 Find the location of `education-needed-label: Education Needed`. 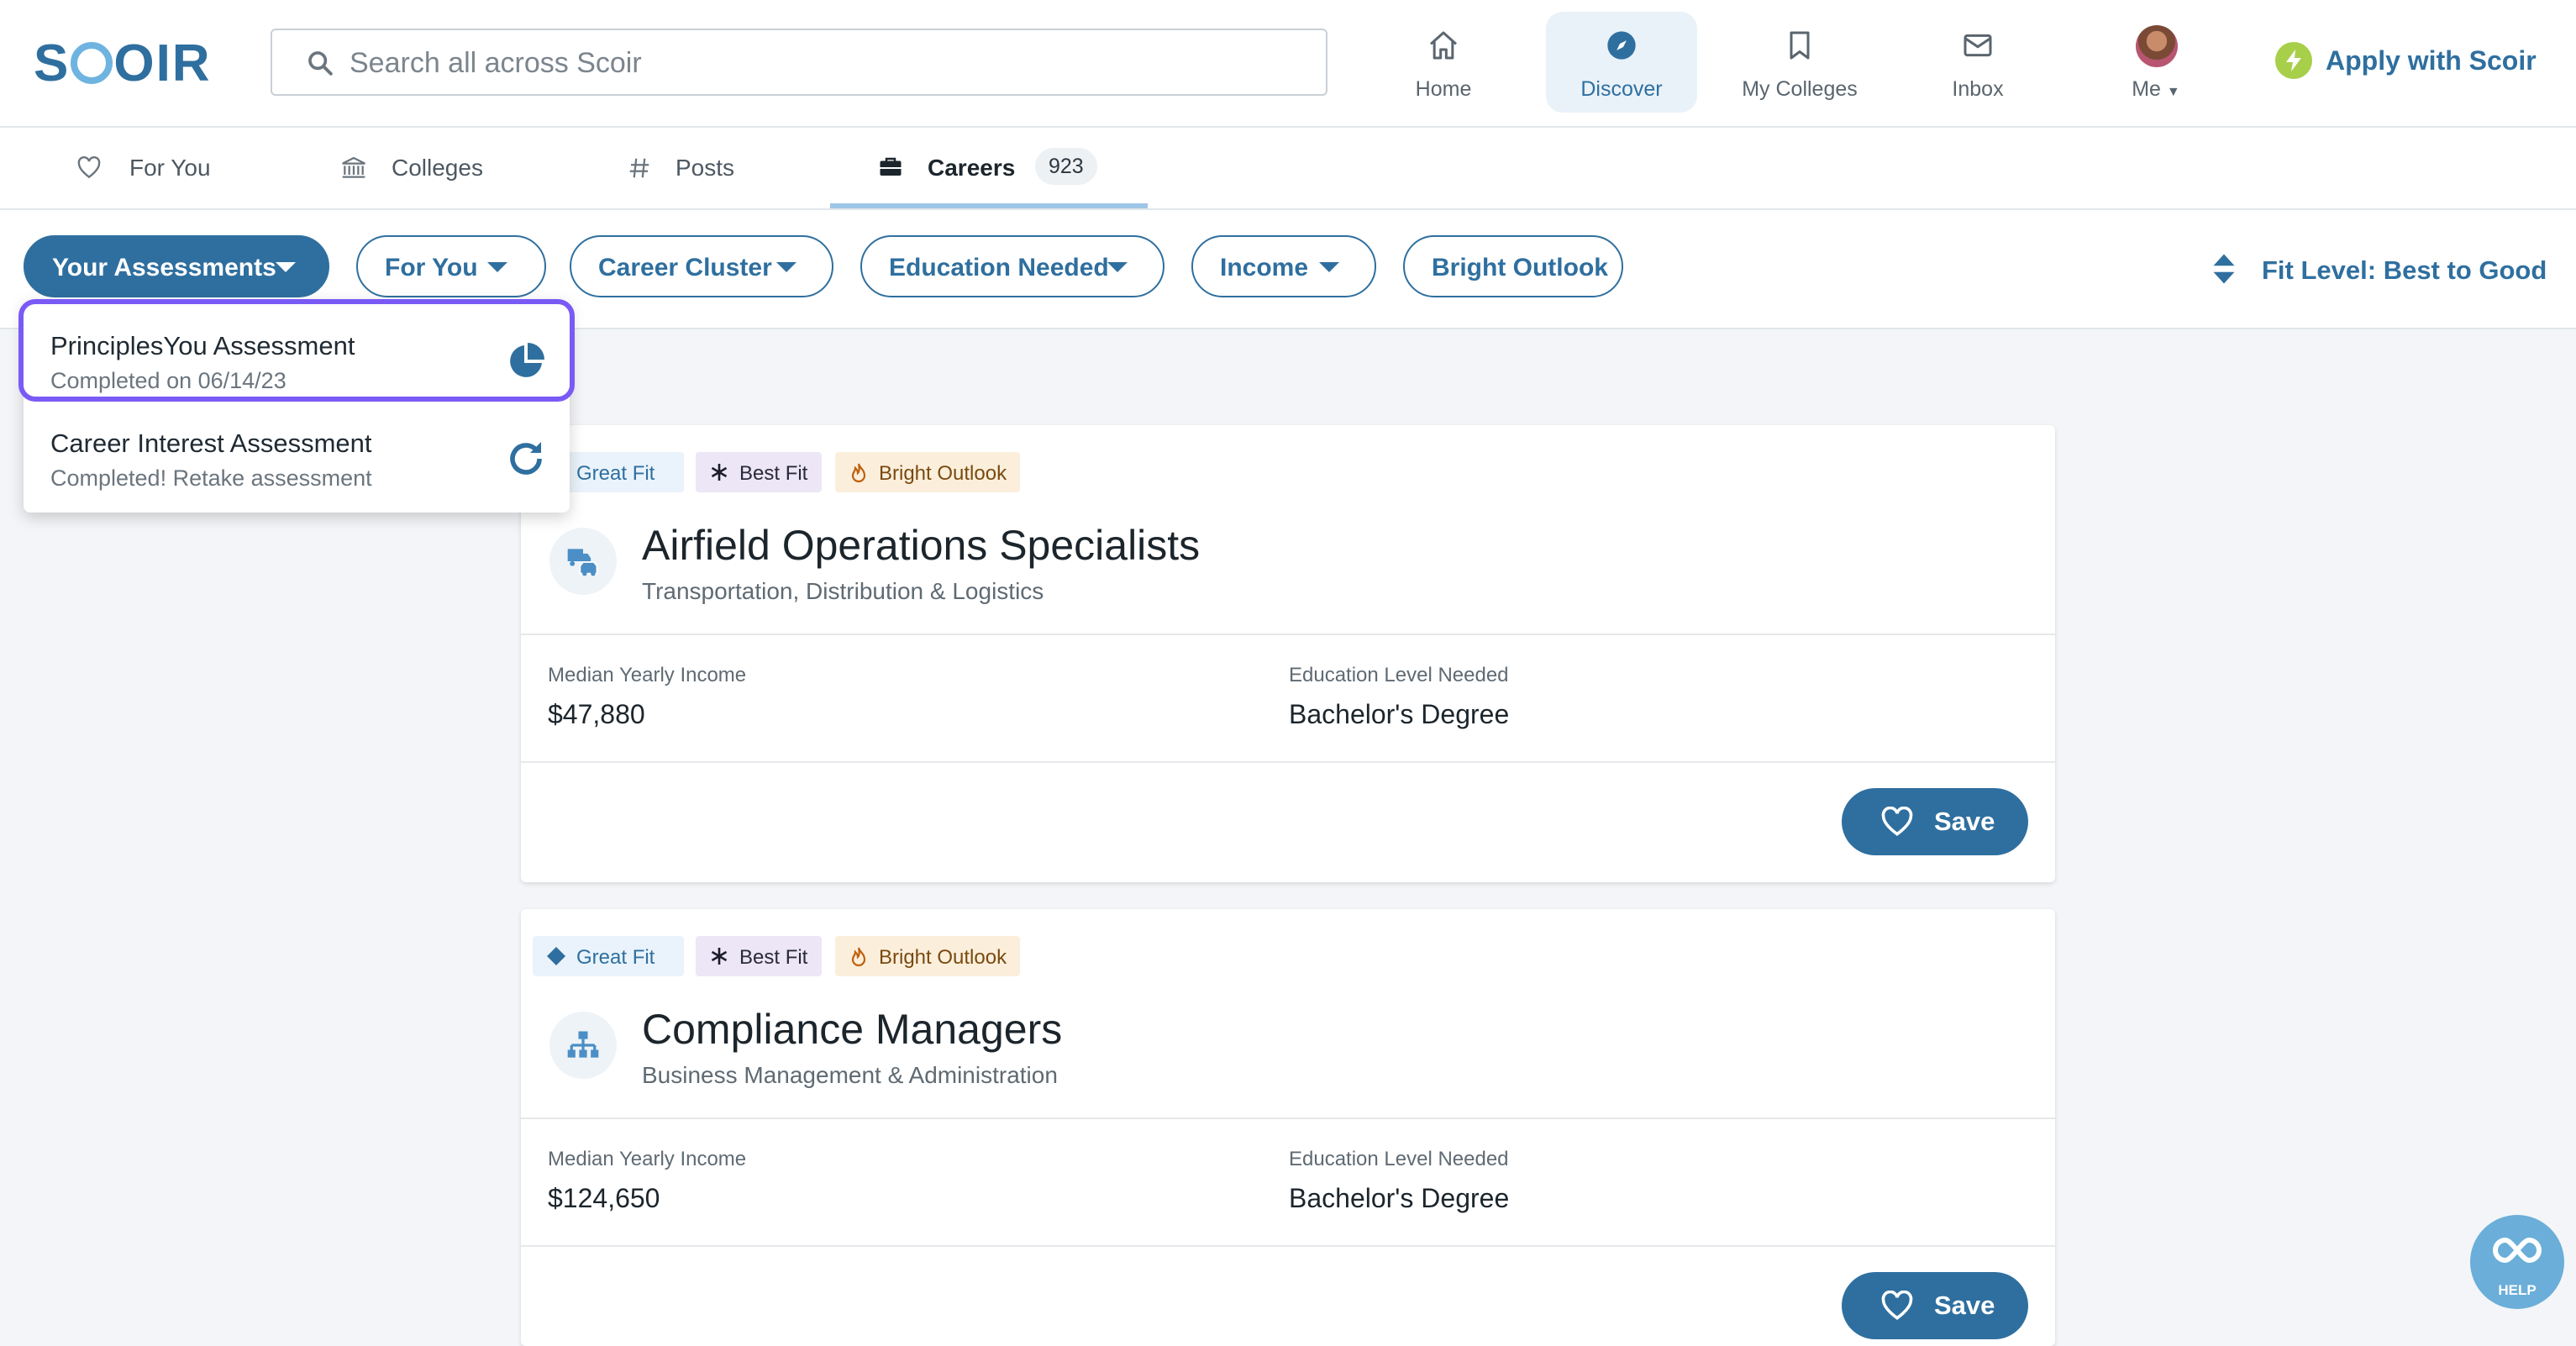

education-needed-label: Education Needed is located at coordinates (999, 267).